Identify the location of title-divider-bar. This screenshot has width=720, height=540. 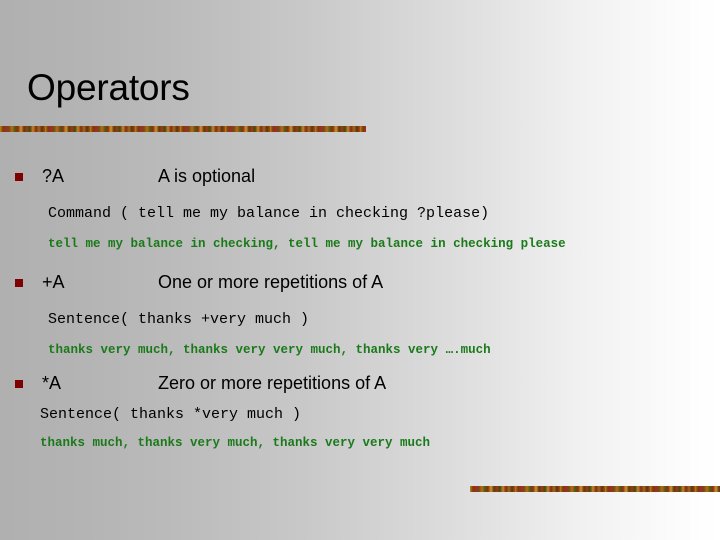
(183, 129).